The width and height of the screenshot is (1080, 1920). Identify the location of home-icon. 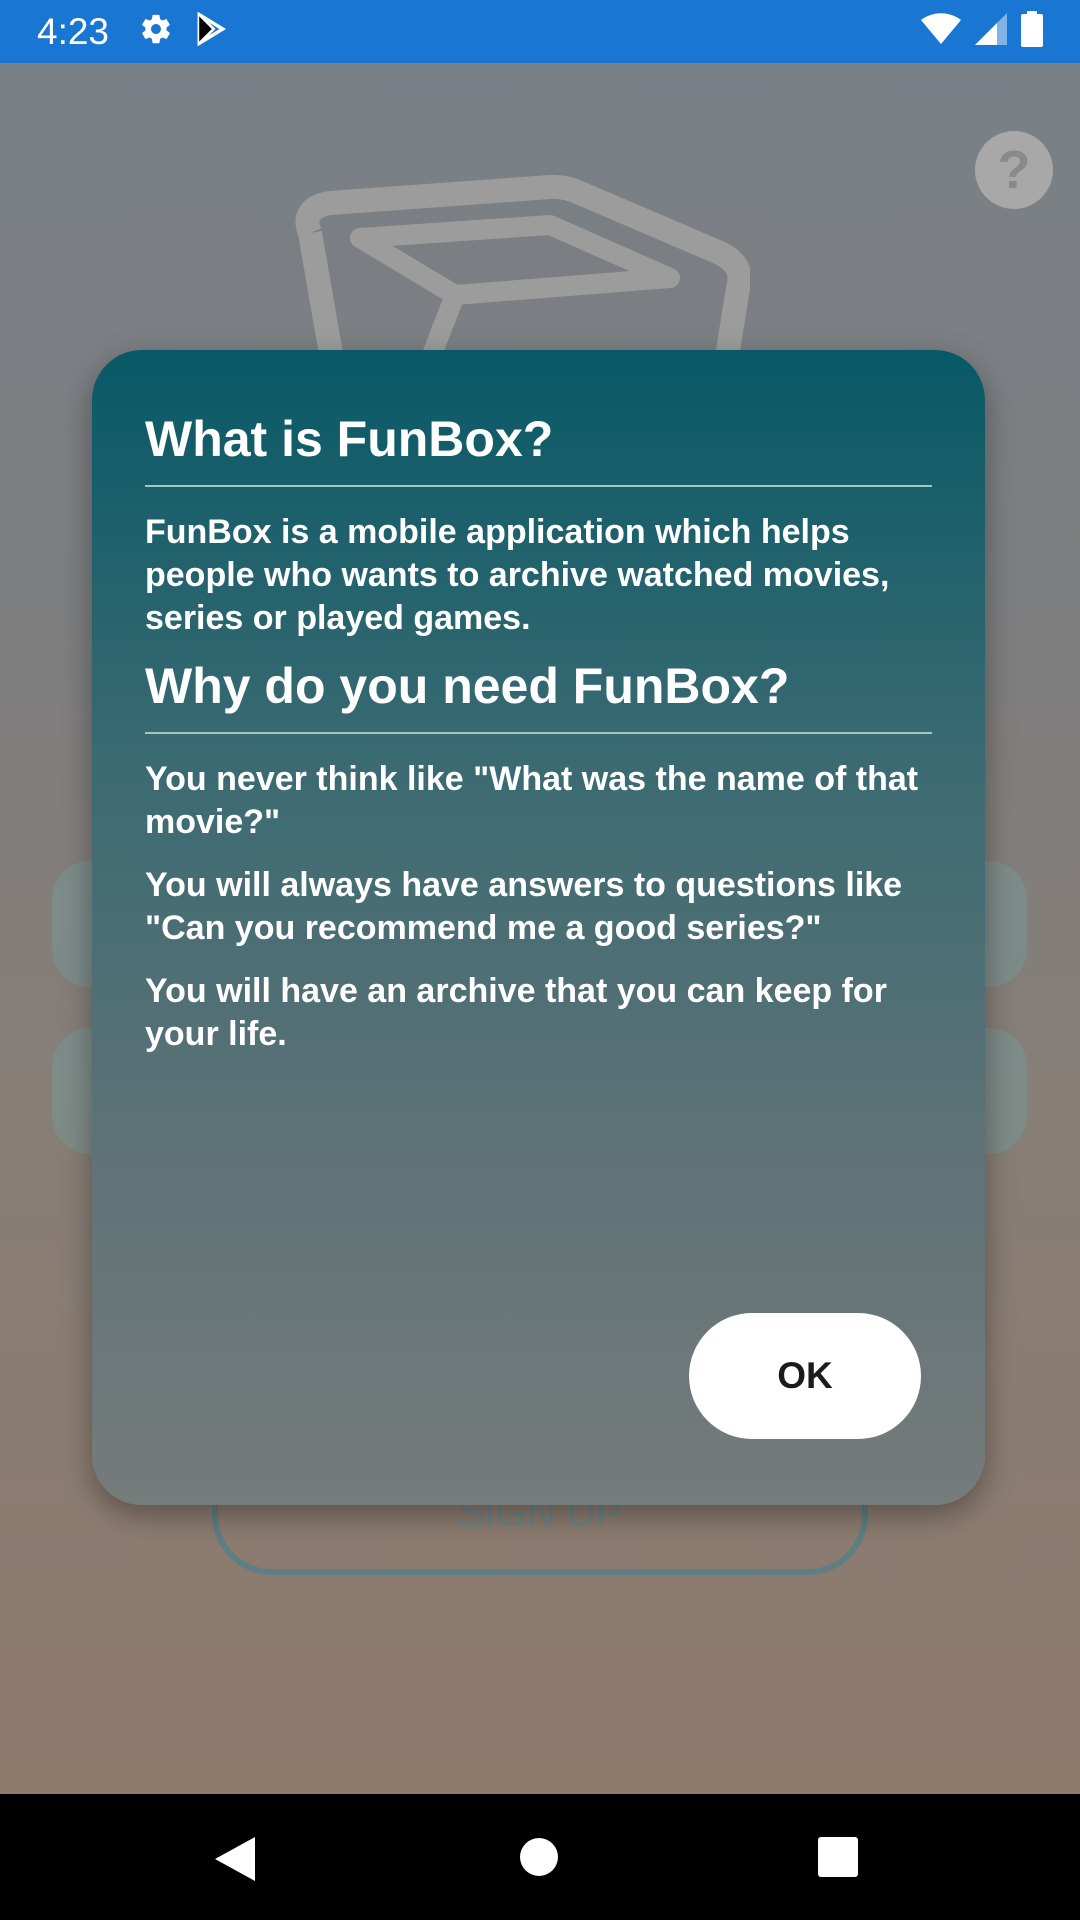
(539, 1859).